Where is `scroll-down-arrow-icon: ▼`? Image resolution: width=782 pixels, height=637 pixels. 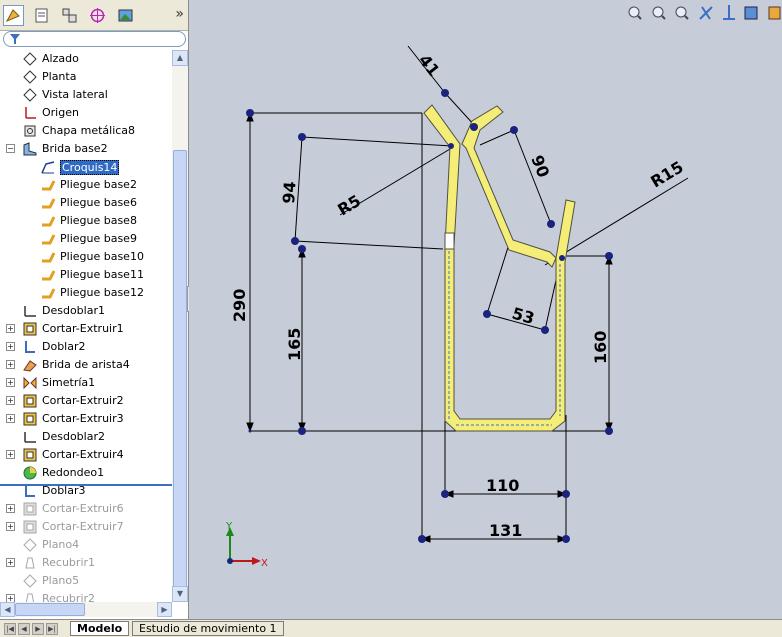 scroll-down-arrow-icon: ▼ is located at coordinates (180, 594).